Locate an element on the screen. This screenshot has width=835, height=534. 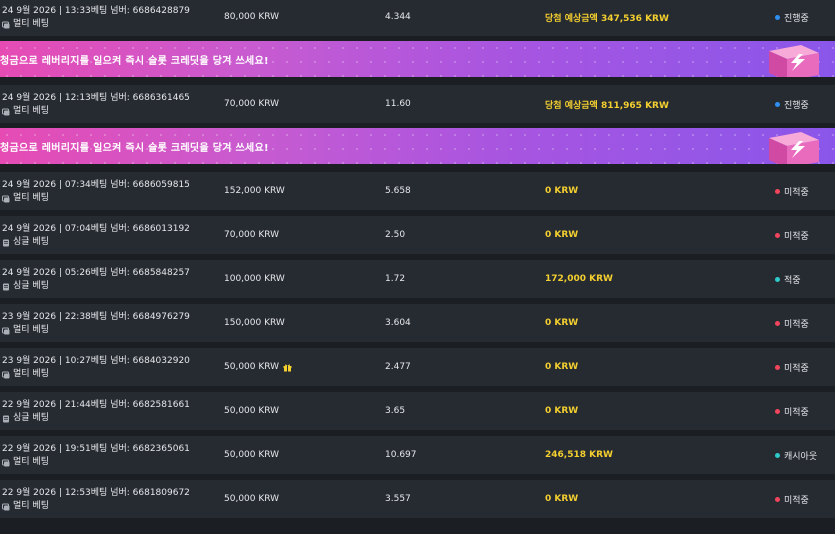
bet-info: 22 9월 2026 | 19:51베팅 넘버: 6682365061 멀티 베팅 is located at coordinates (109, 456).